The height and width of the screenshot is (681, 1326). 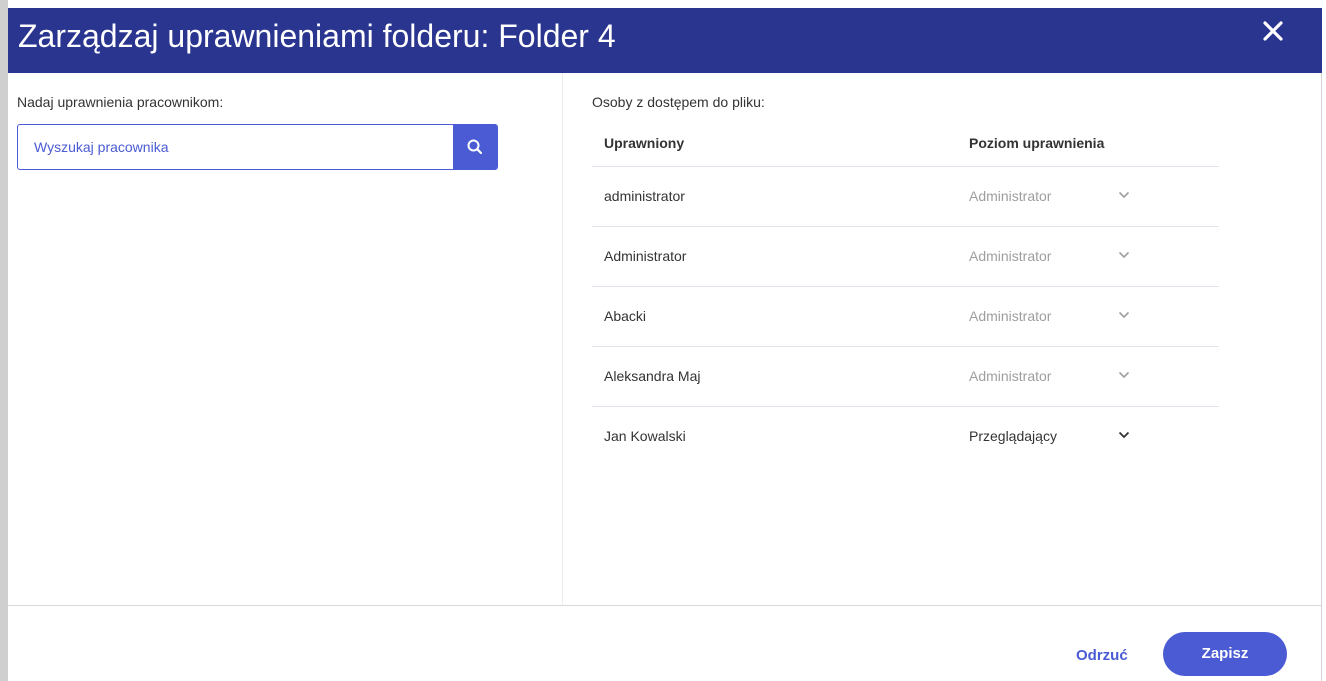 What do you see at coordinates (1013, 436) in the screenshot?
I see `permission-level-select: Przeglądający` at bounding box center [1013, 436].